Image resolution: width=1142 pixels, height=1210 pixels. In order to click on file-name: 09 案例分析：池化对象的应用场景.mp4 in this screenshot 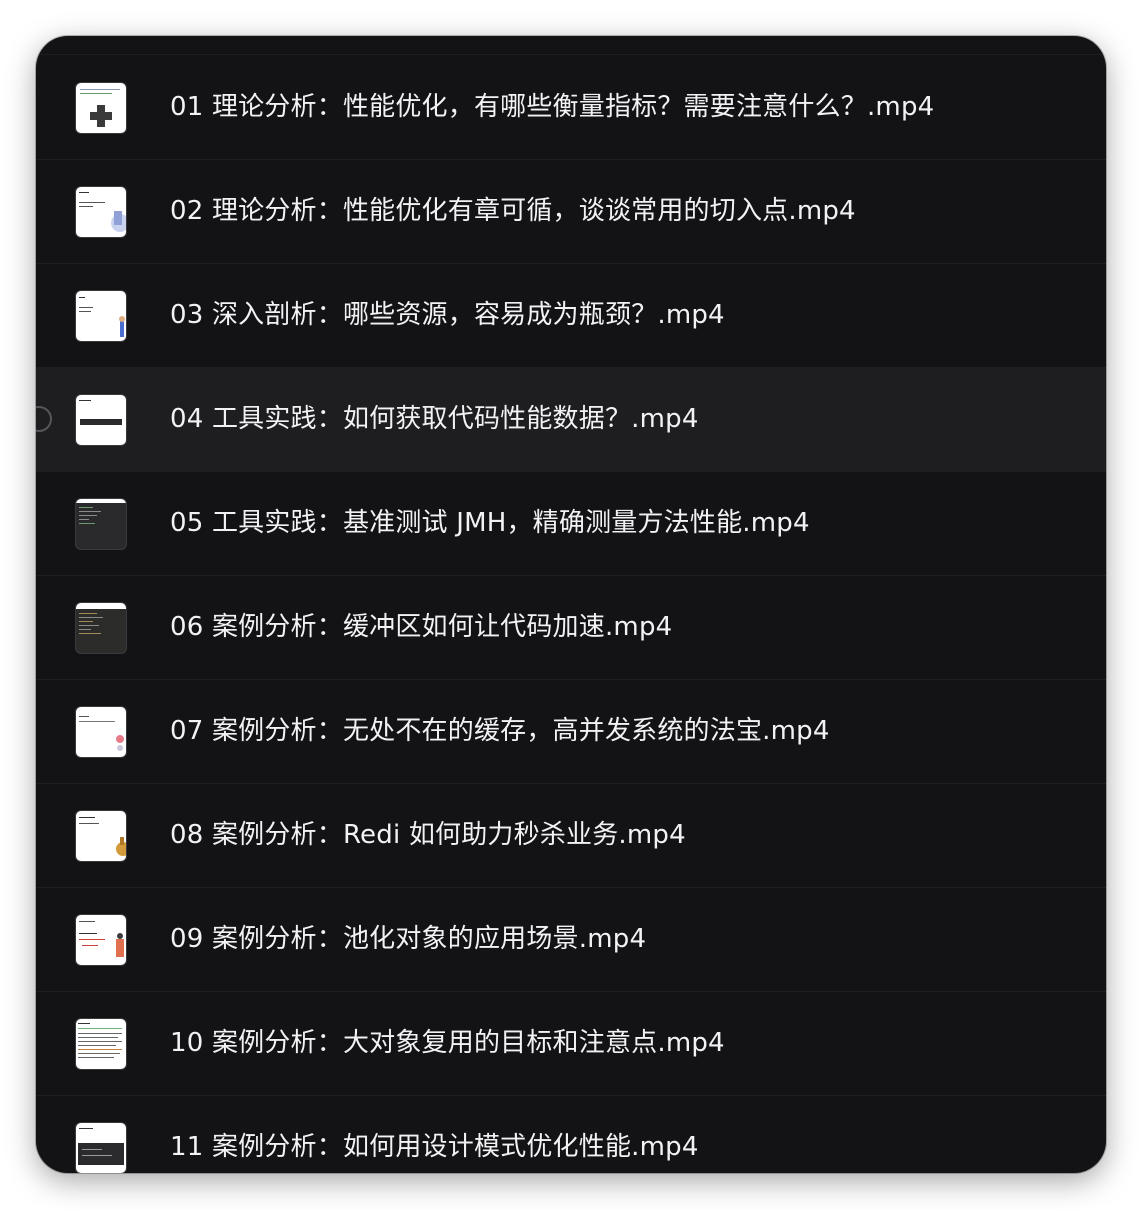, I will do `click(408, 939)`.